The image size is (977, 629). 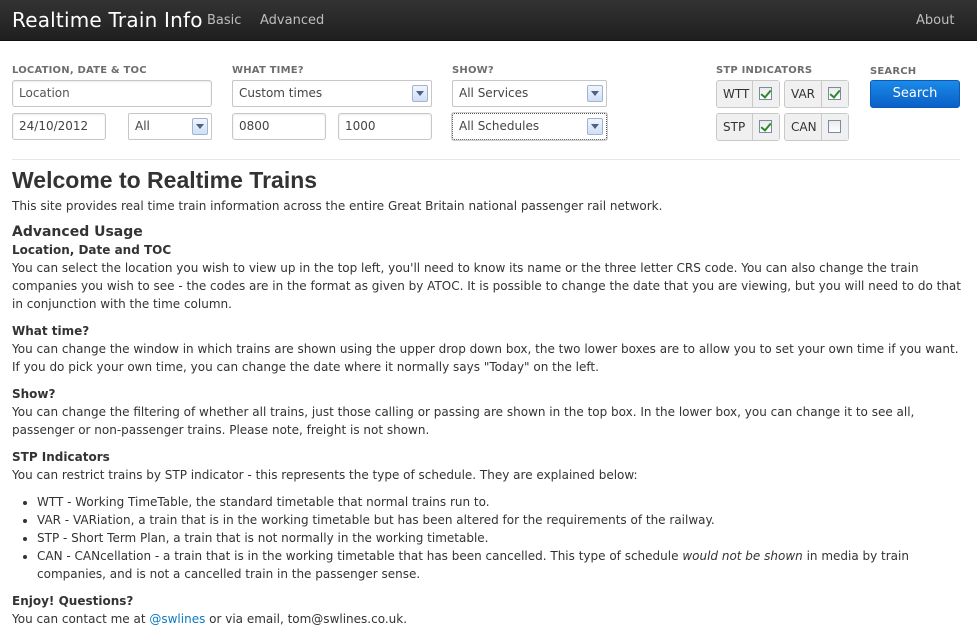 What do you see at coordinates (332, 93) in the screenshot?
I see `time-mode-select: Custom times` at bounding box center [332, 93].